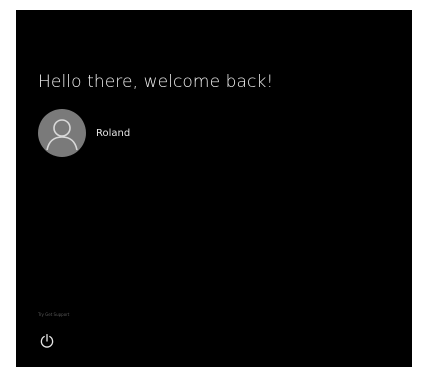 This screenshot has height=376, width=428. What do you see at coordinates (53, 314) in the screenshot?
I see `support-link: Try Get Support` at bounding box center [53, 314].